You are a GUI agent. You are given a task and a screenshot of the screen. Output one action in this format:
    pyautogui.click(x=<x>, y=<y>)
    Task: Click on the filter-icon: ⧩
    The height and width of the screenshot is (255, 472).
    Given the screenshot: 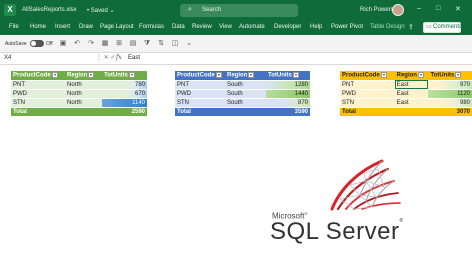 What is the action you would take?
    pyautogui.click(x=147, y=44)
    